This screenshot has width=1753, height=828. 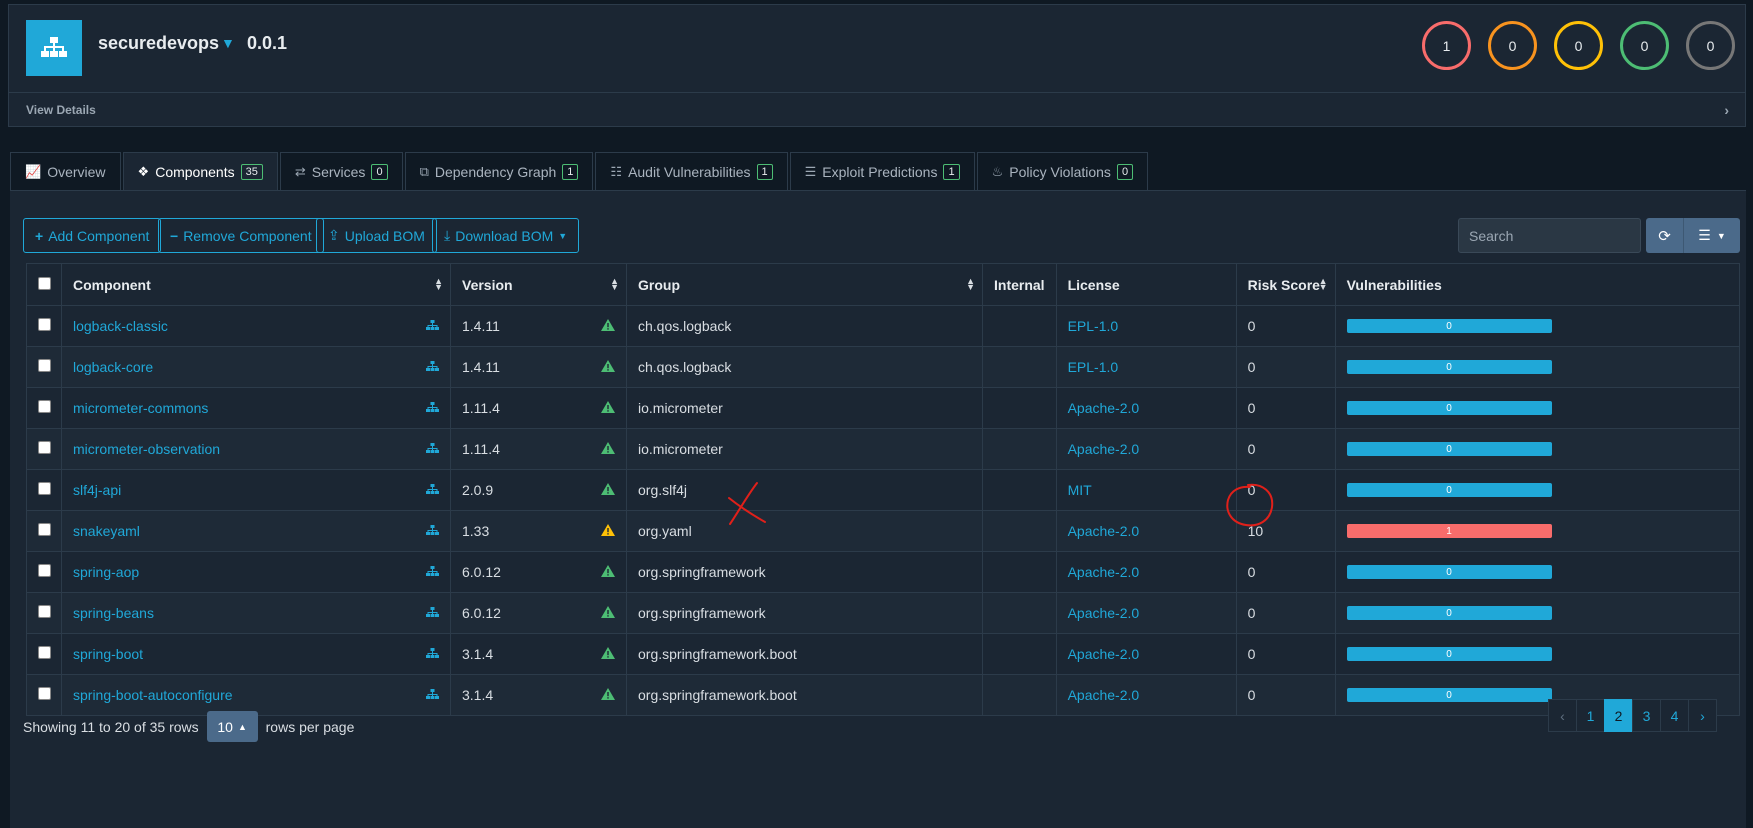 I want to click on refresh-icon: ⟳, so click(x=1664, y=236).